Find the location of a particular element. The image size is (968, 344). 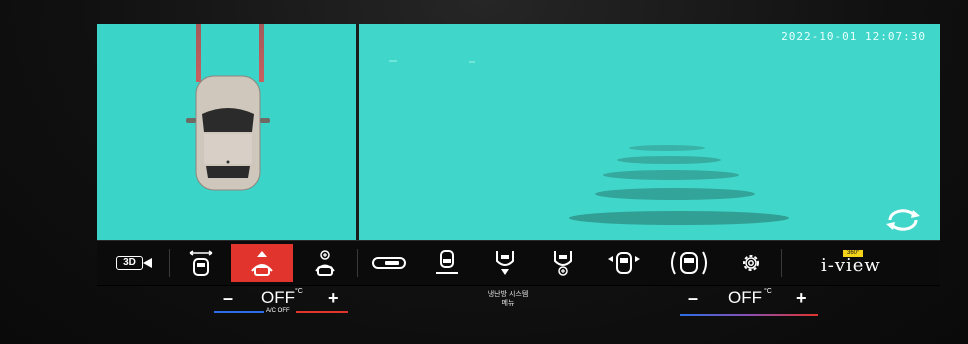

left-temp-value: OFF is located at coordinates (278, 297).